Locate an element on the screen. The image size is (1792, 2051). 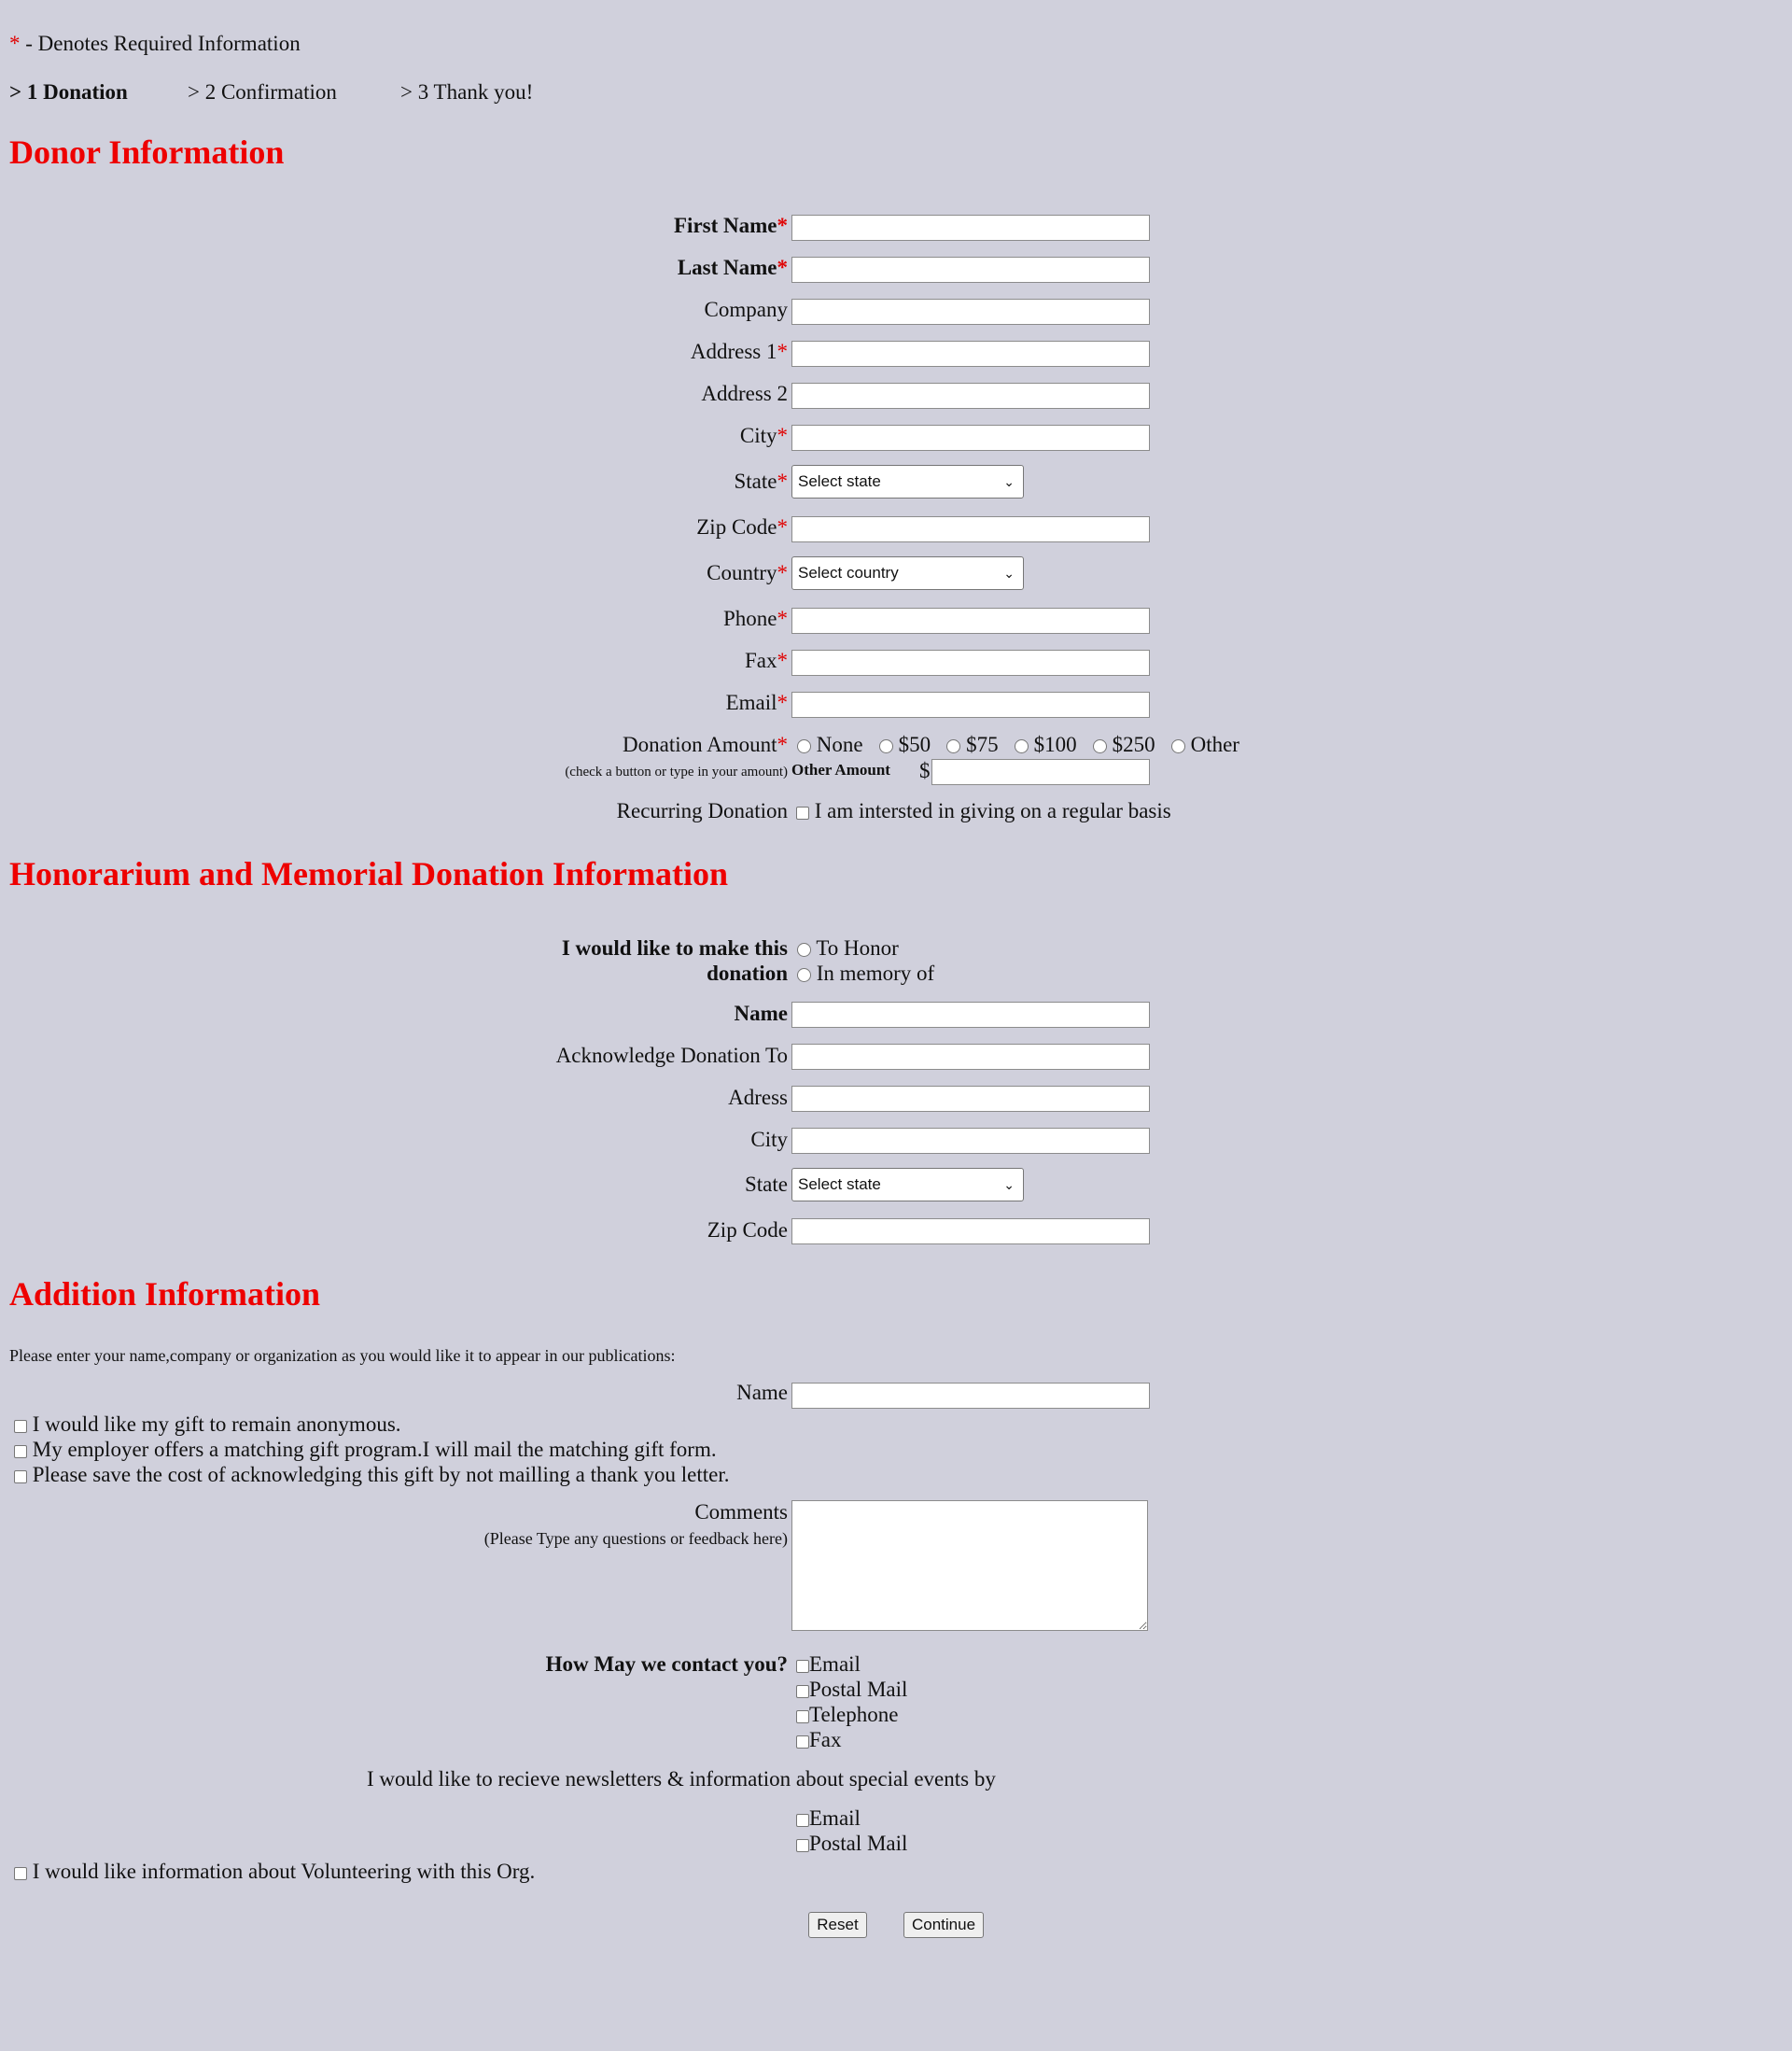
honor-zip-input is located at coordinates (970, 1231).